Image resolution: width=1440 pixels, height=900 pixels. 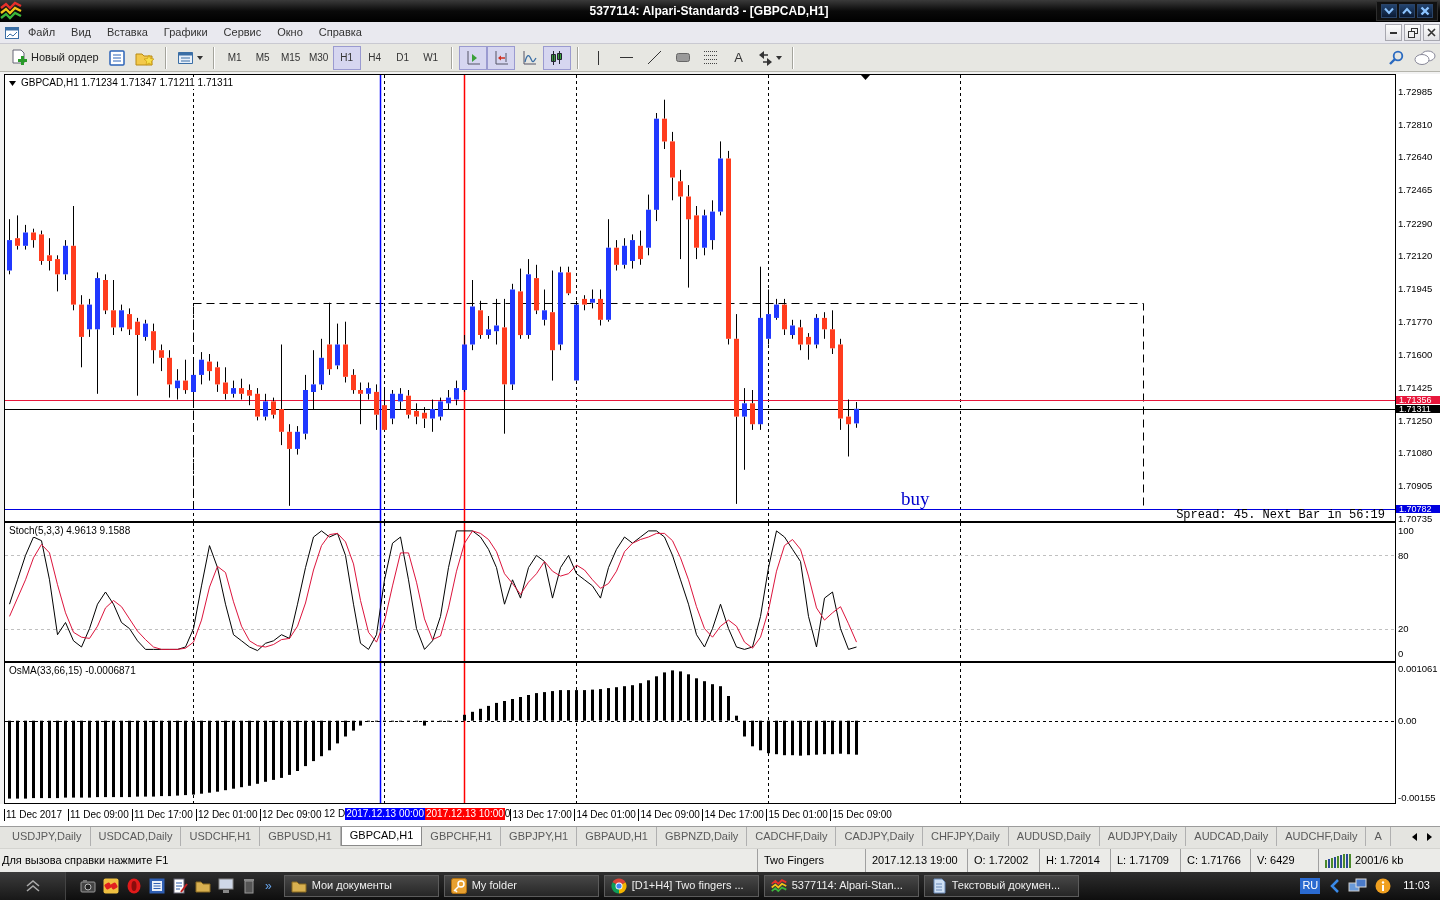 What do you see at coordinates (1358, 886) in the screenshot?
I see `network-computers-icon` at bounding box center [1358, 886].